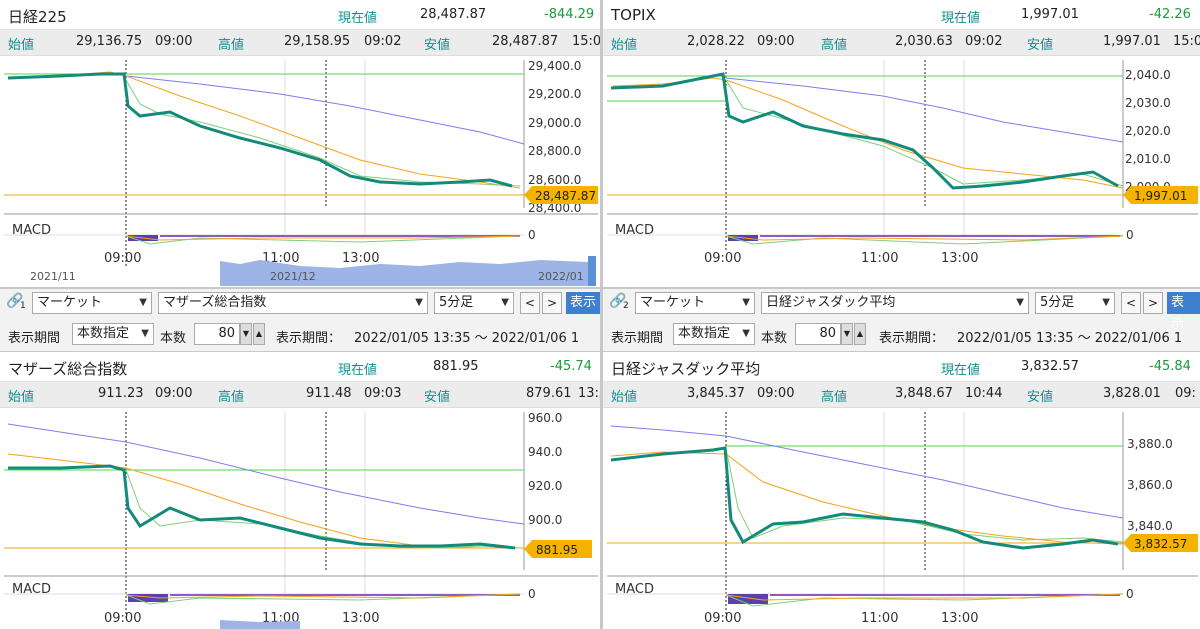 The width and height of the screenshot is (1200, 629). Describe the element at coordinates (1057, 302) in the screenshot. I see `interval-select-value: 5分足` at that location.